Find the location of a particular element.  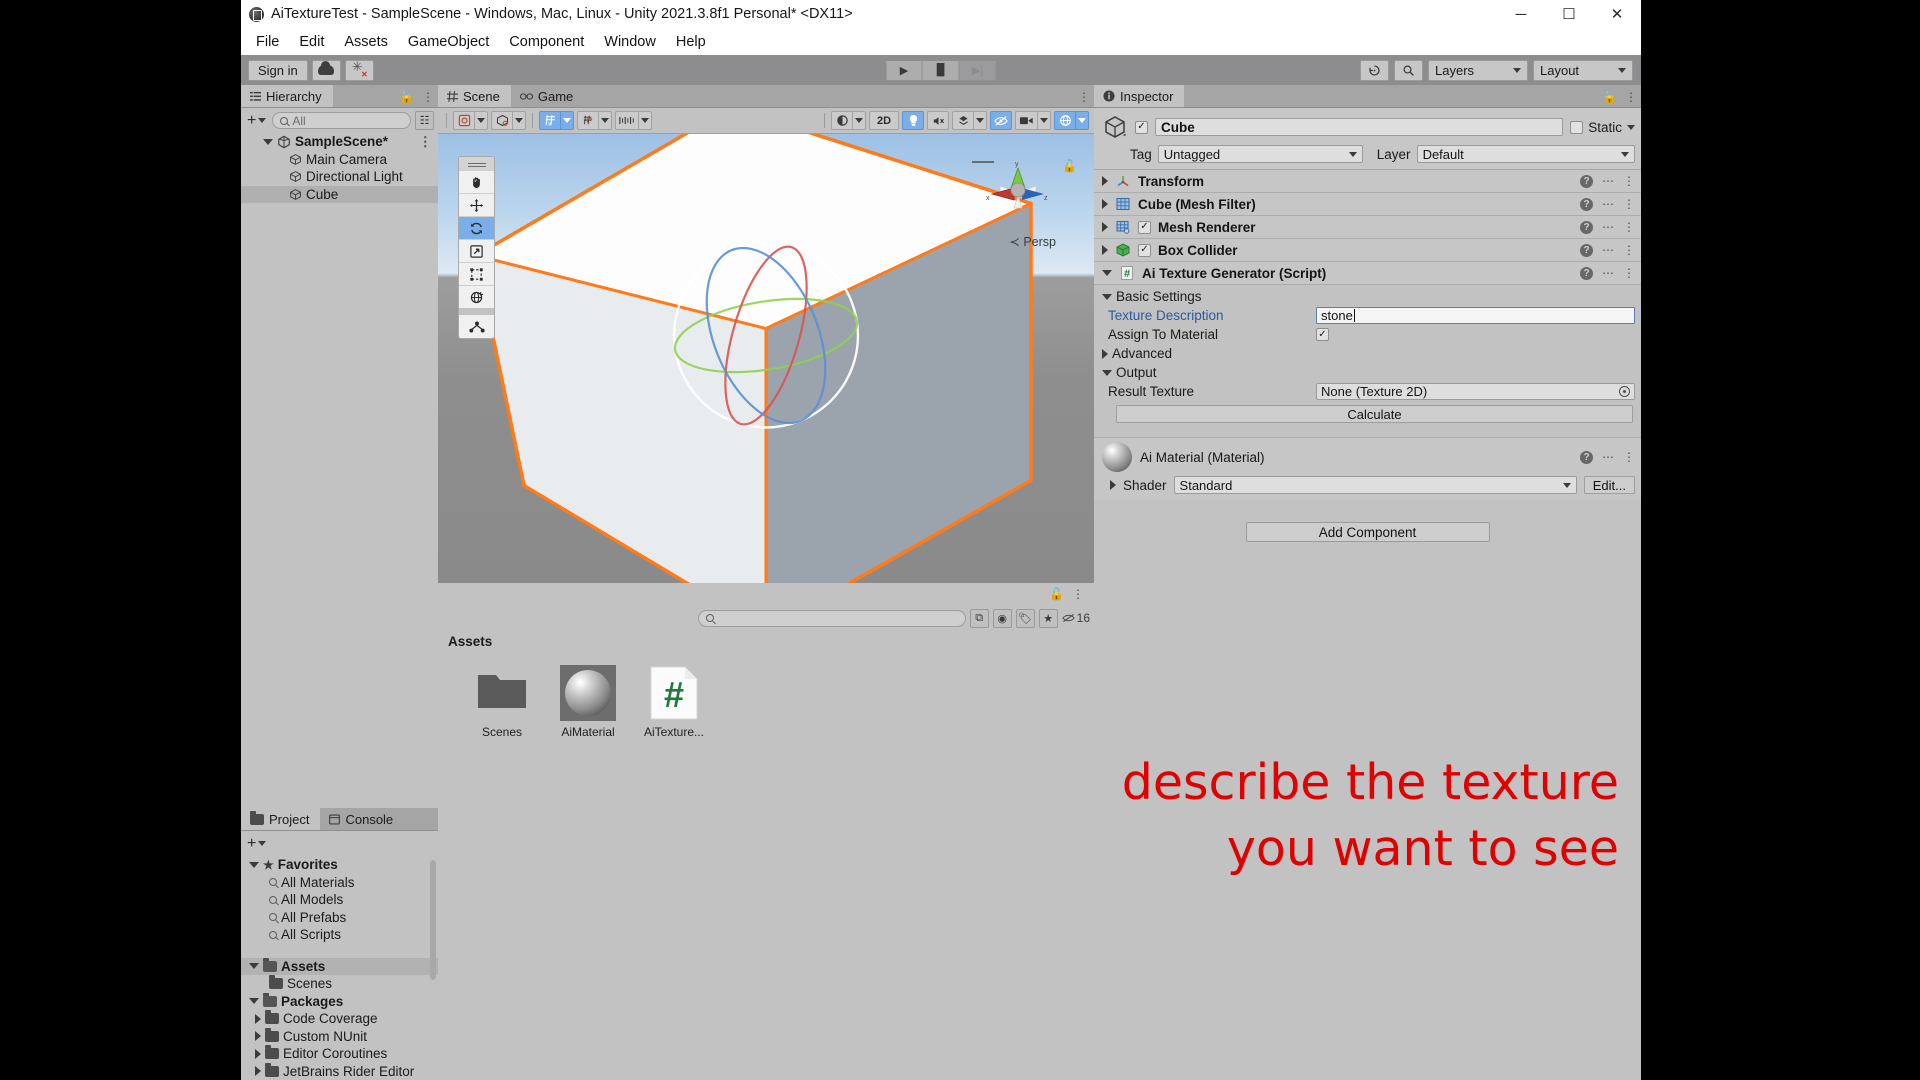

menu-gameobject: GameObject is located at coordinates (448, 42).